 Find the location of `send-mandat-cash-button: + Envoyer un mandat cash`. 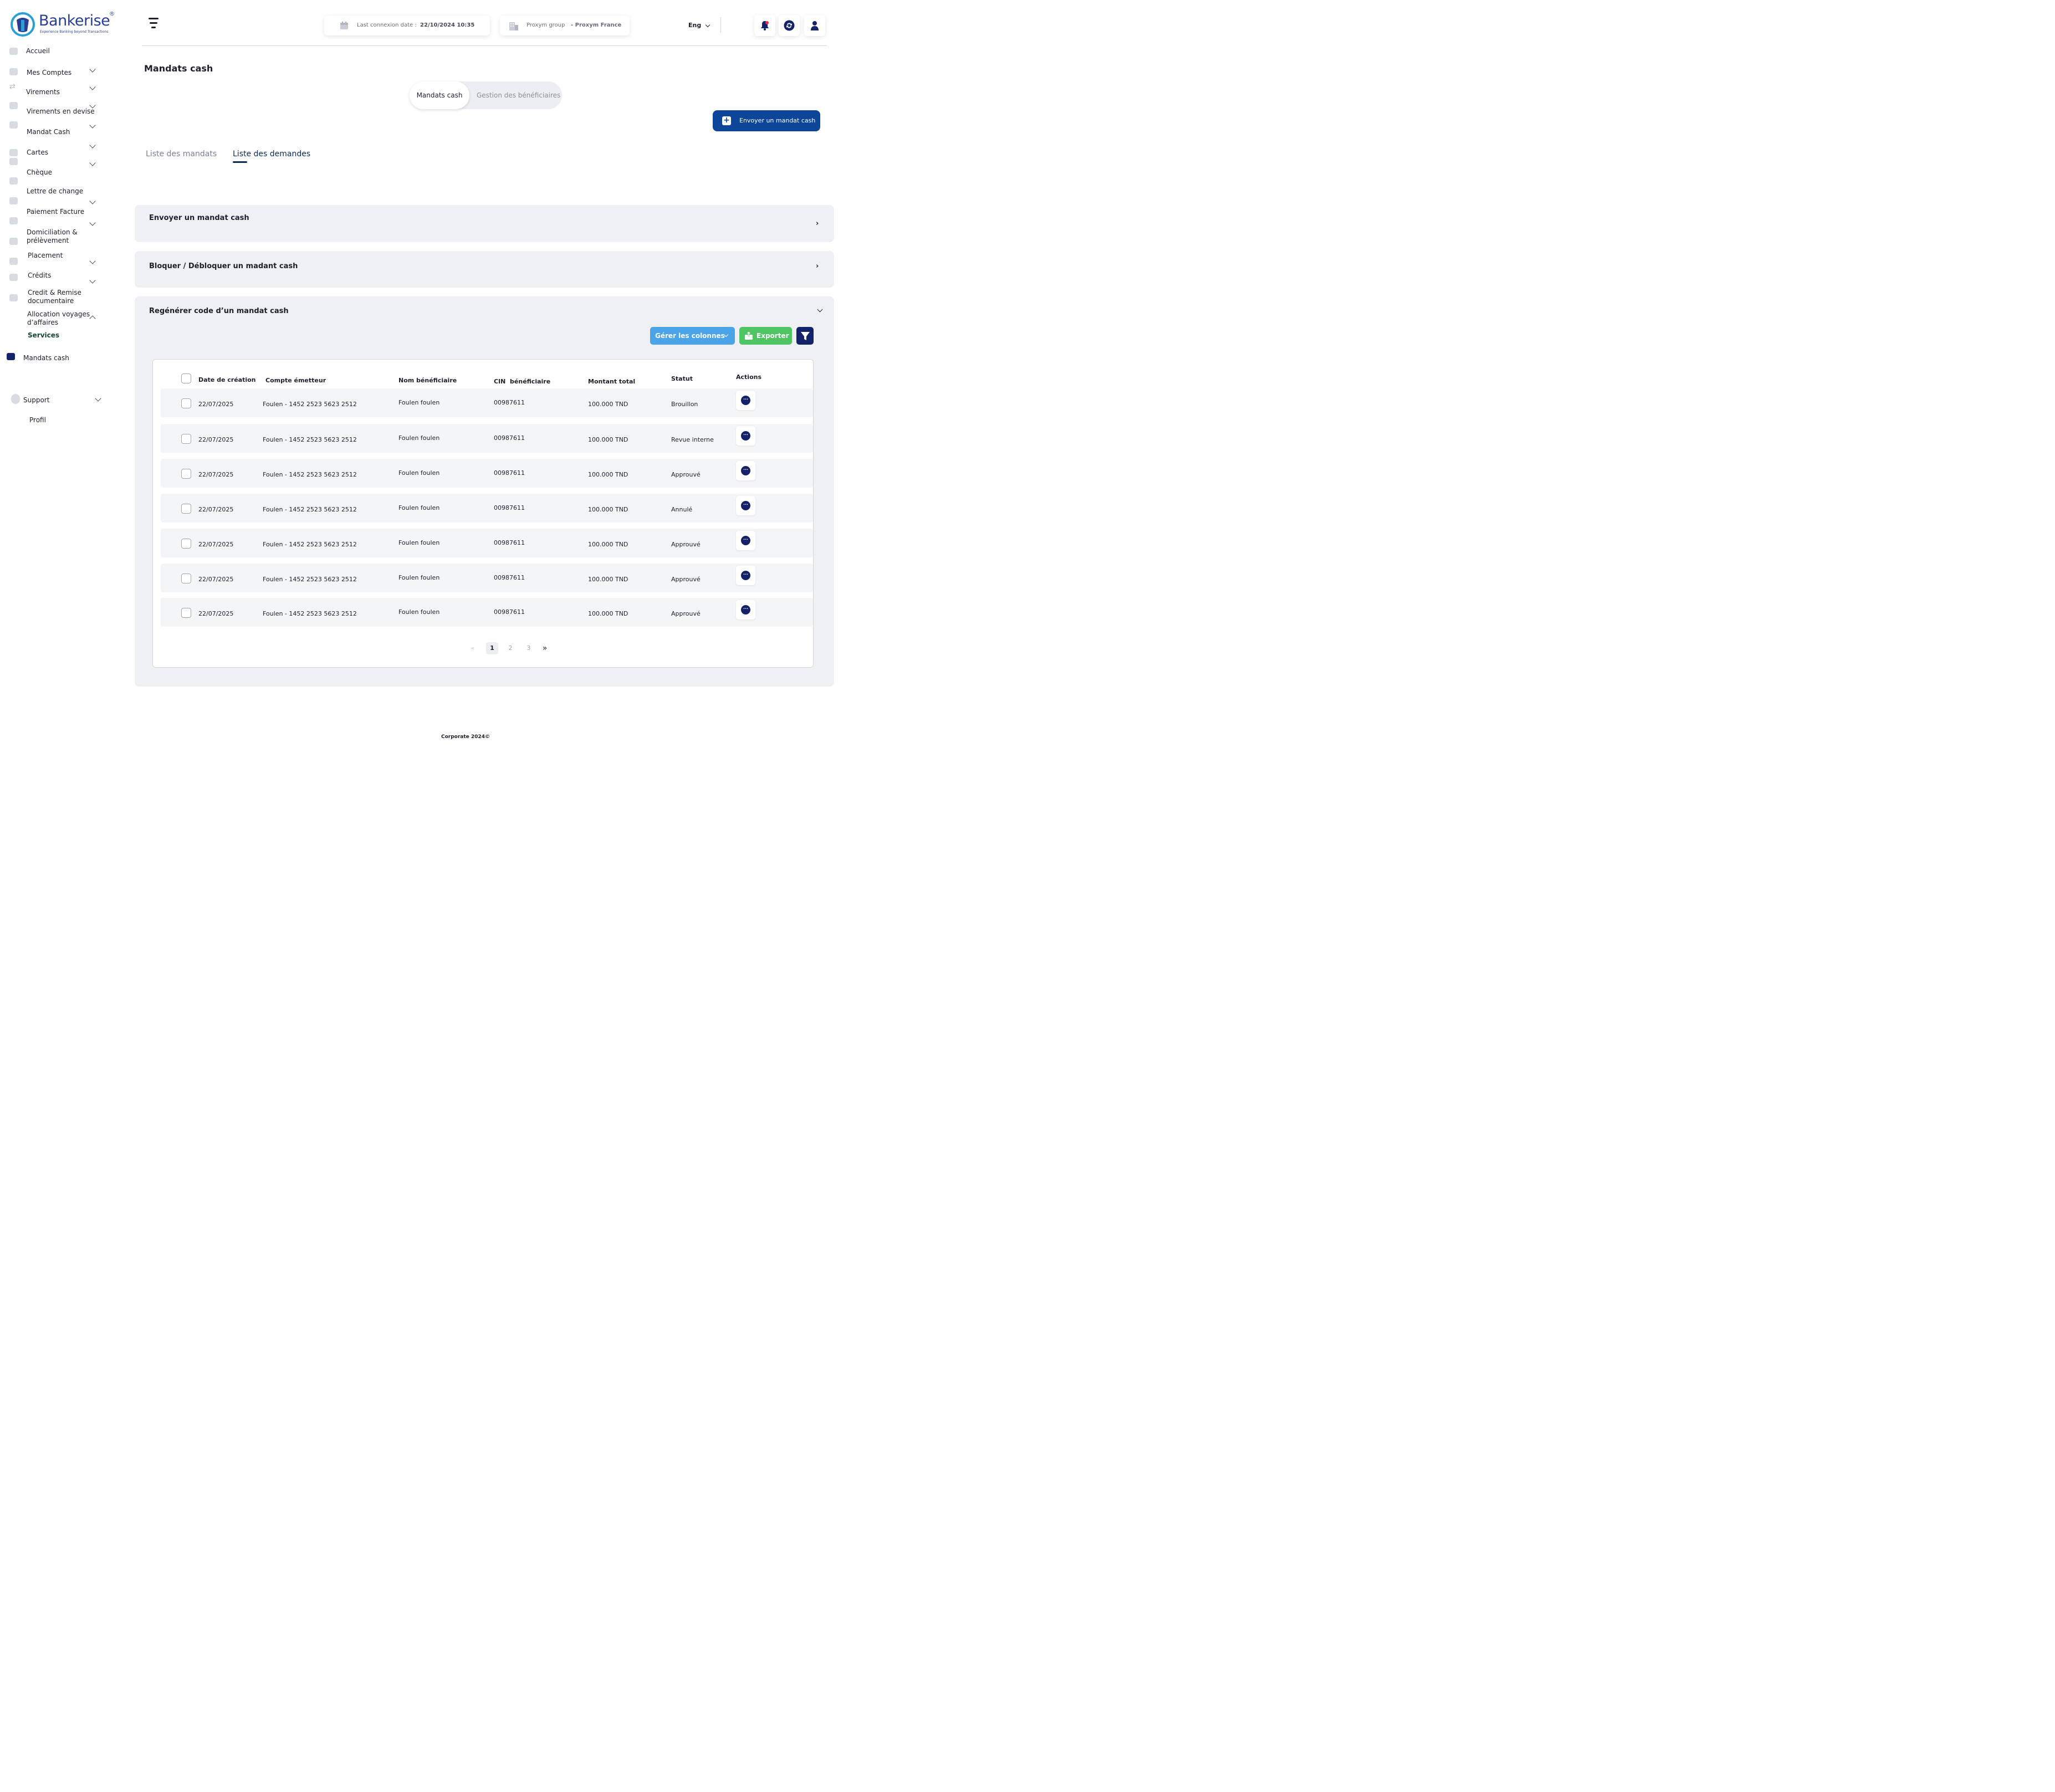

send-mandat-cash-button: + Envoyer un mandat cash is located at coordinates (767, 120).